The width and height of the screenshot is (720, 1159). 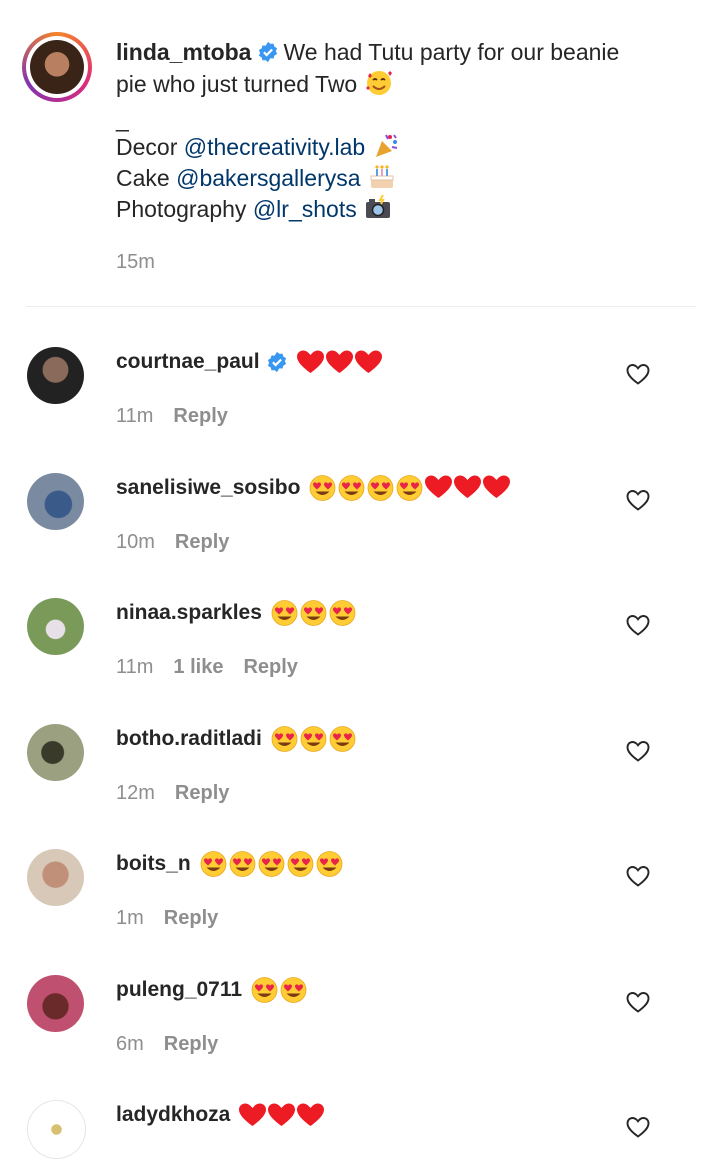 I want to click on comment-text: botho.raditladi, so click(x=236, y=739).